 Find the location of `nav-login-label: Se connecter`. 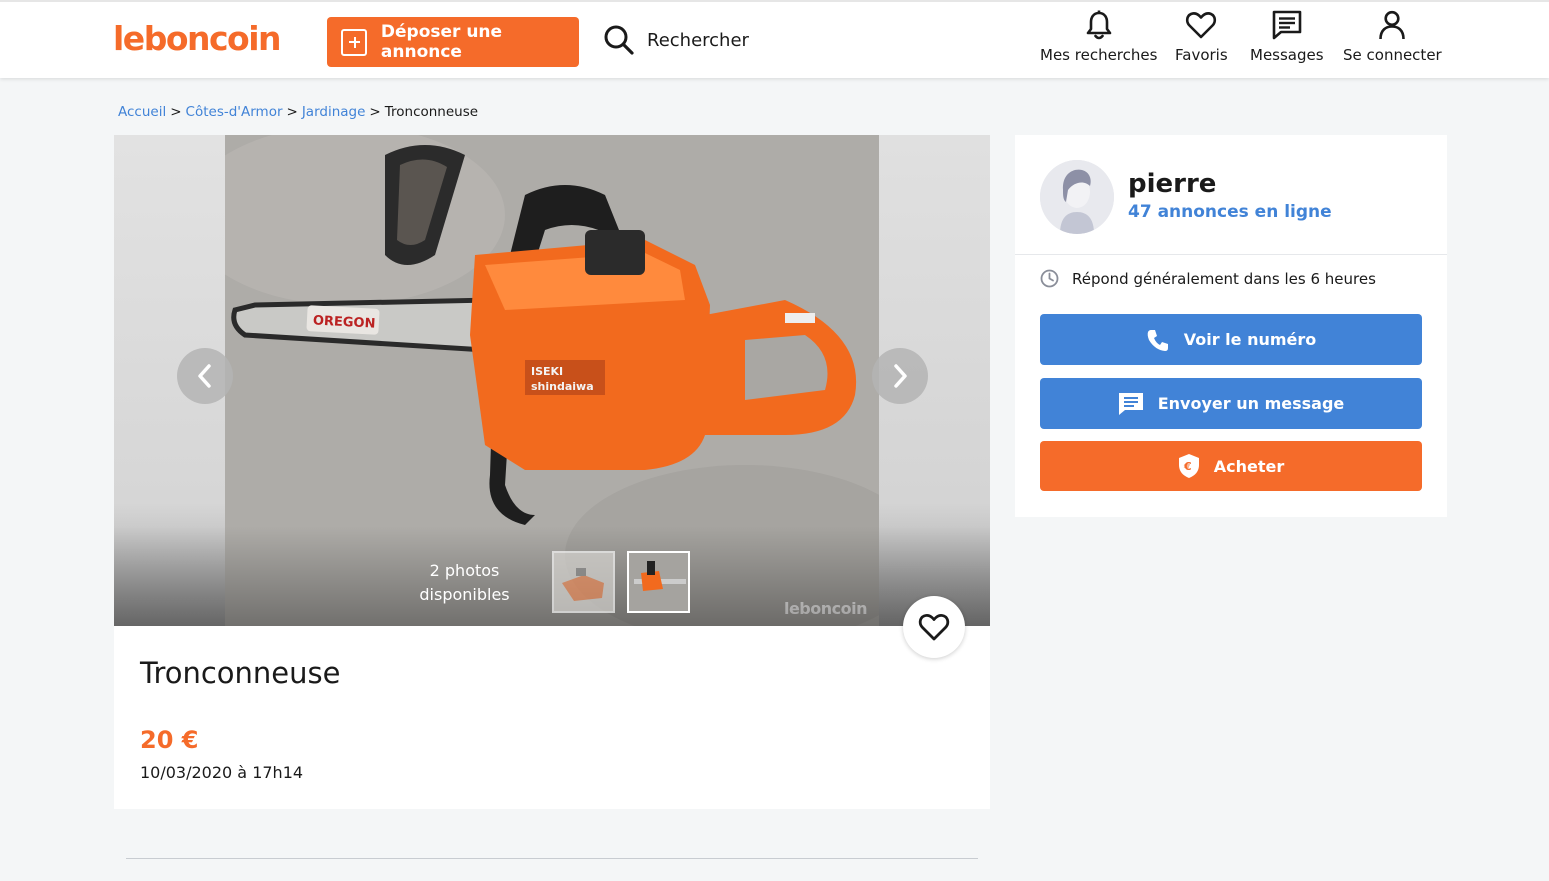

nav-login-label: Se connecter is located at coordinates (1392, 55).